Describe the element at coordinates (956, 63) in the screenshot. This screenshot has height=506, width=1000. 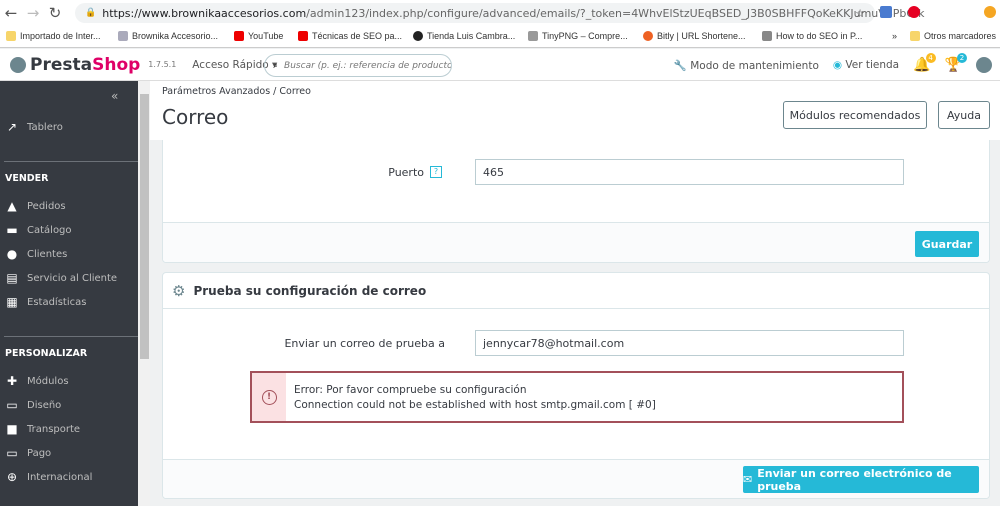
I see `trophy-button: 🏆 2` at that location.